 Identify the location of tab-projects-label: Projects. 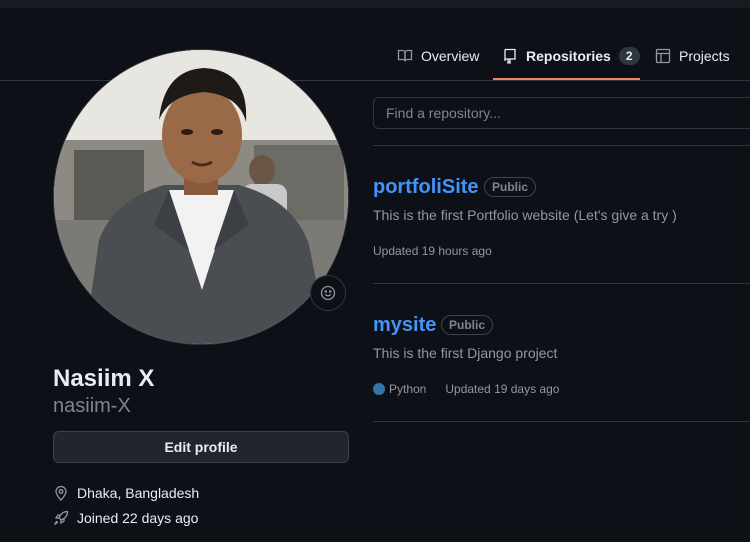
(704, 56).